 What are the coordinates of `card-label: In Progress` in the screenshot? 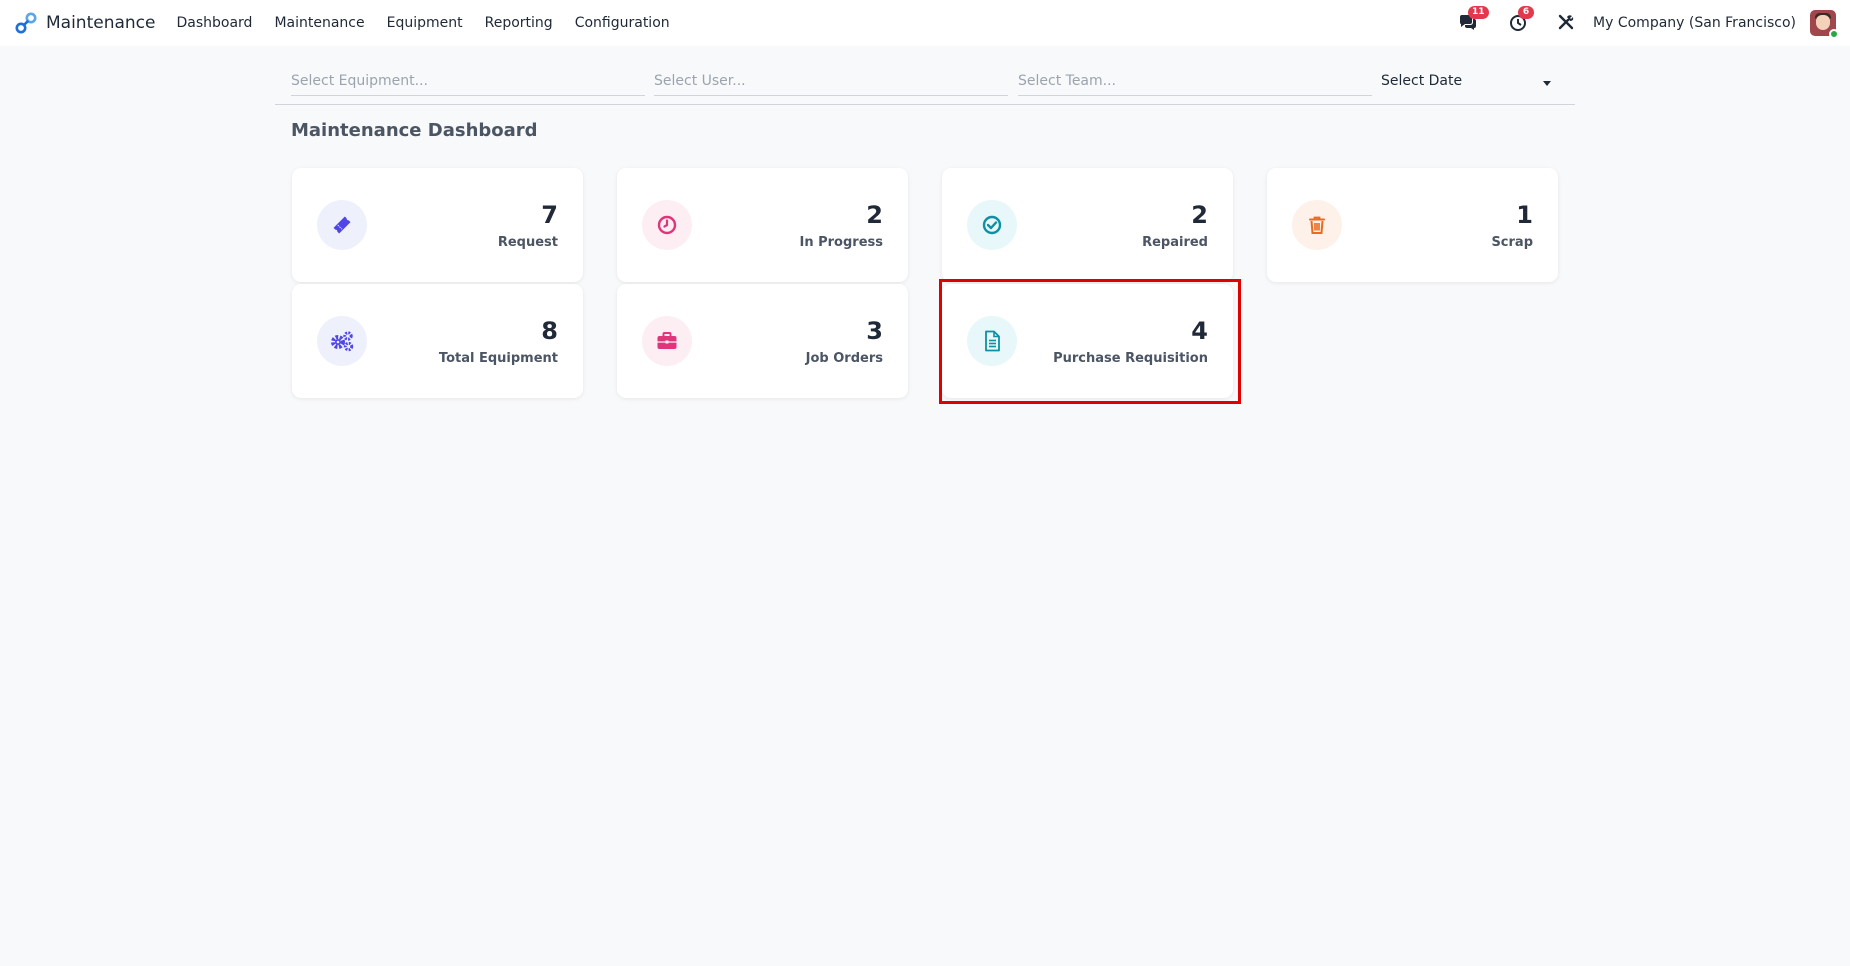 It's located at (841, 242).